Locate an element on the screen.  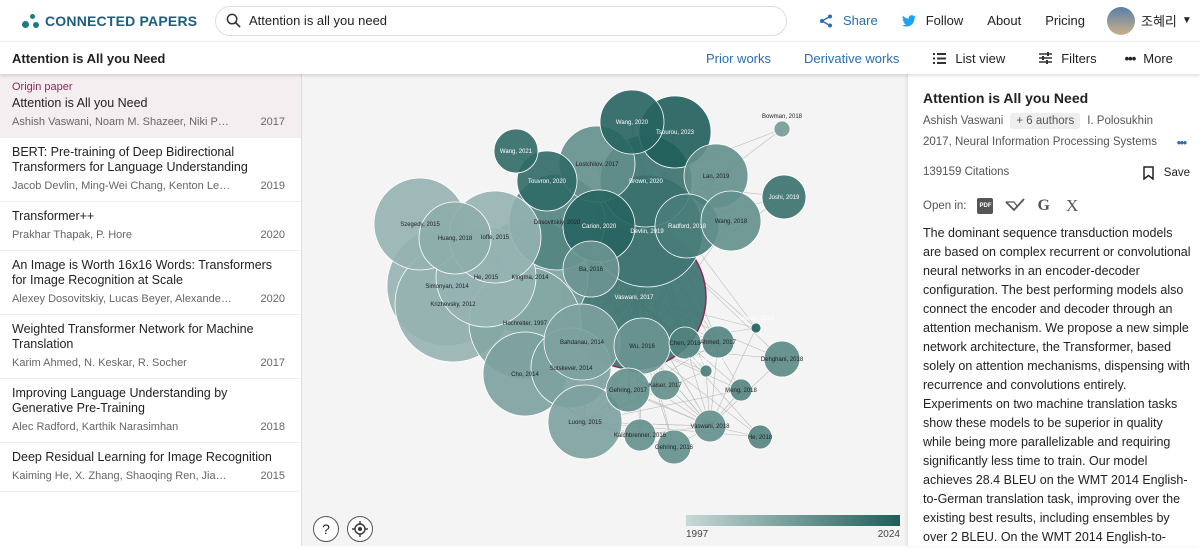
year-legend: 1997 2024 is located at coordinates (793, 527).